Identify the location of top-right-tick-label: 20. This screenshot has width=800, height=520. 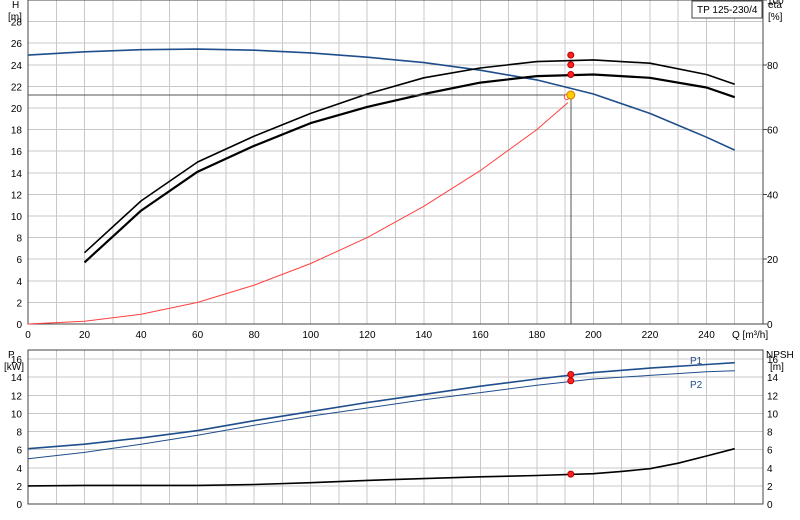
(773, 260).